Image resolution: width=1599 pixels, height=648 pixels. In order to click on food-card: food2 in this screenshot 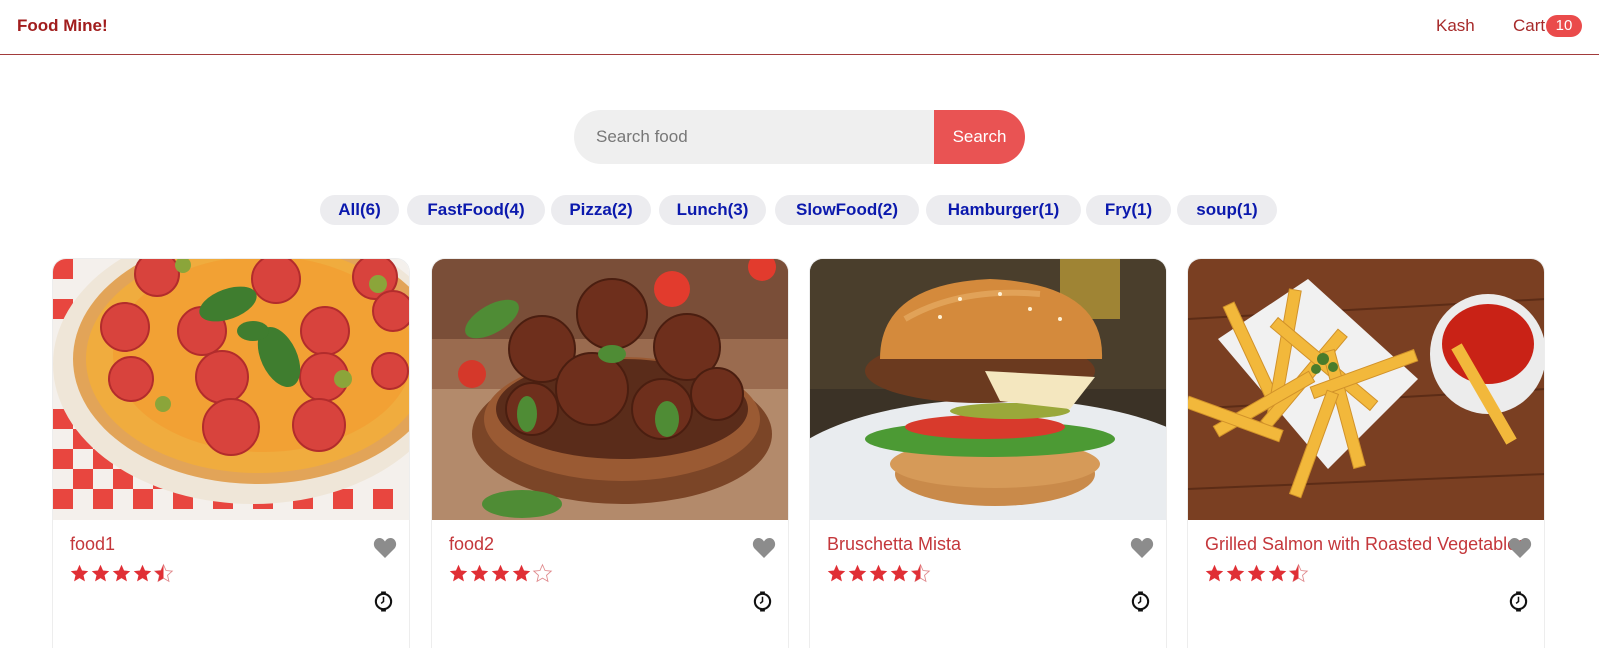, I will do `click(610, 453)`.